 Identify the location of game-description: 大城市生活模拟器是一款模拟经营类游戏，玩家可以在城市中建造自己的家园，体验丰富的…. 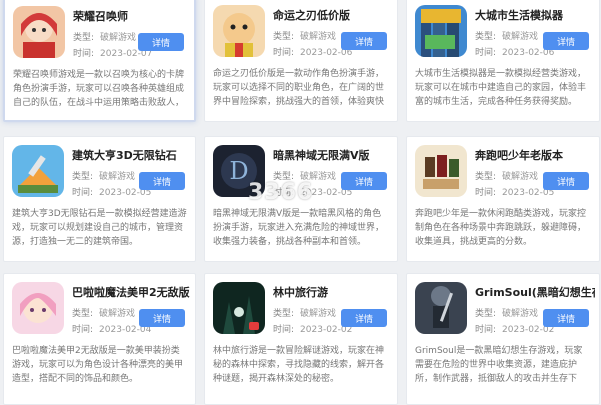
(501, 88).